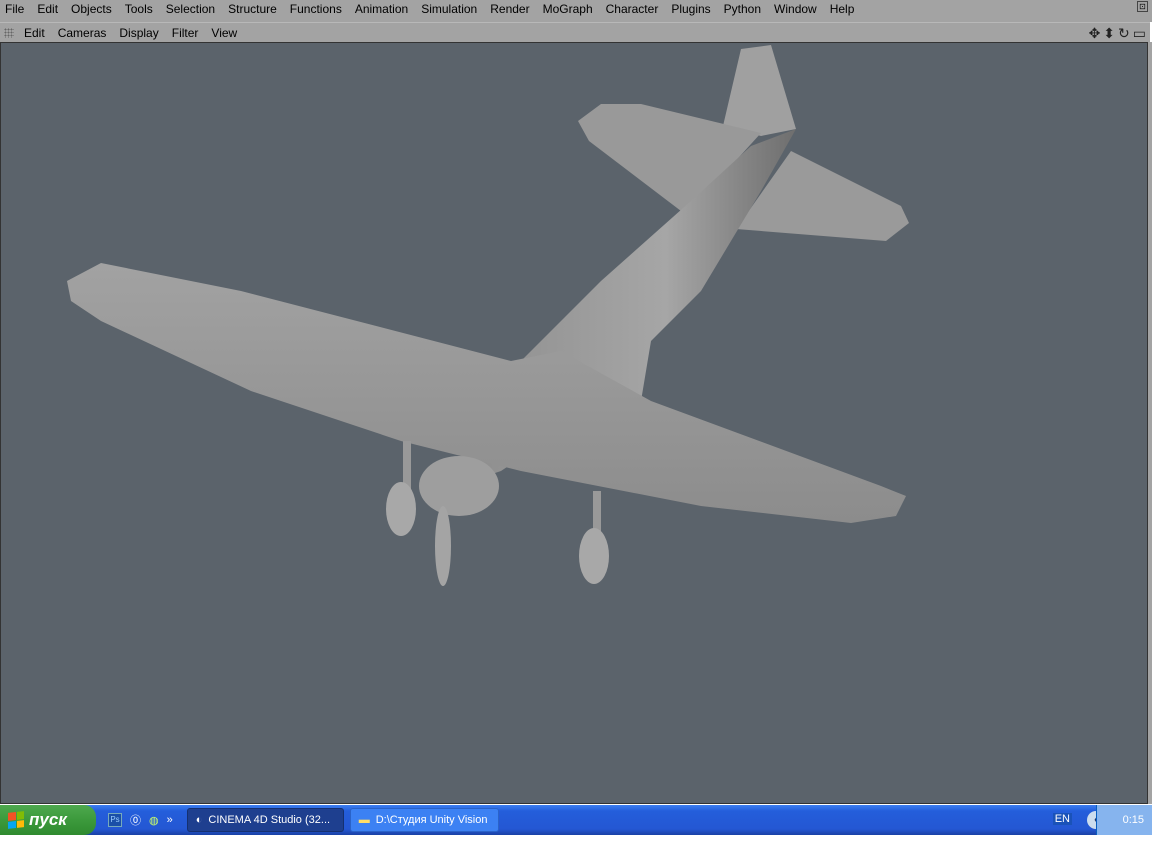  Describe the element at coordinates (190, 9) in the screenshot. I see `menu-selection: Selection` at that location.